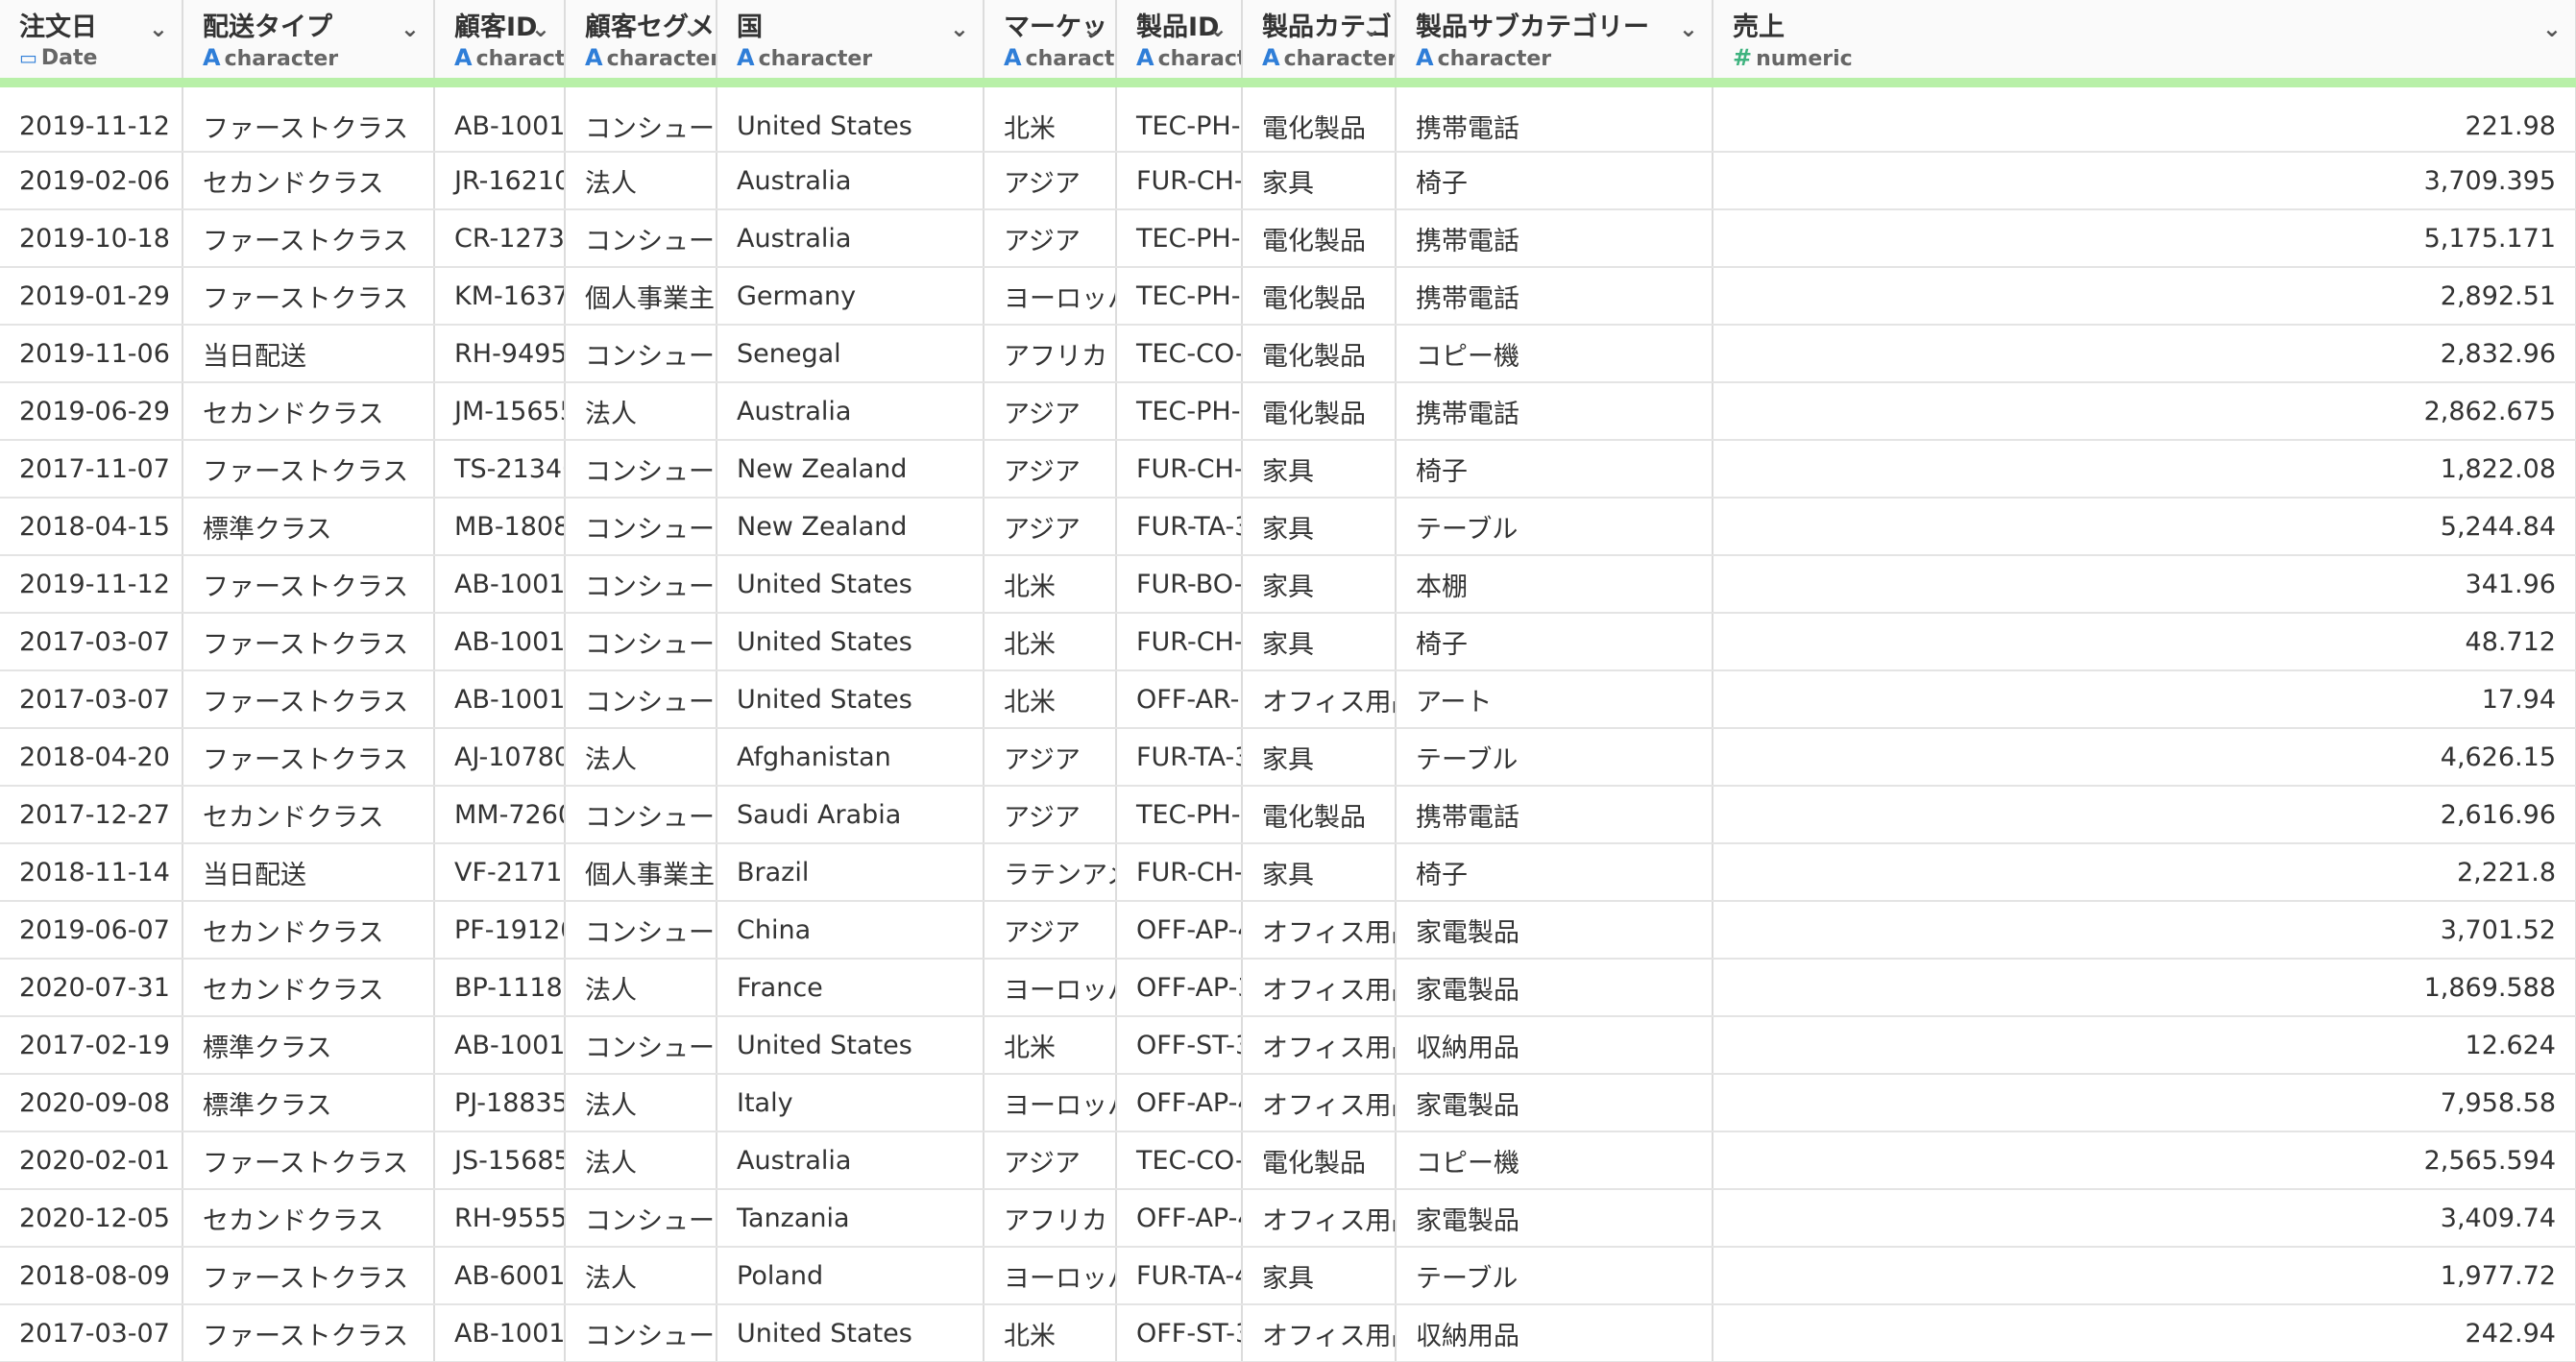 The height and width of the screenshot is (1362, 2576). I want to click on table-cell: FUR-CH-5379, so click(1179, 181).